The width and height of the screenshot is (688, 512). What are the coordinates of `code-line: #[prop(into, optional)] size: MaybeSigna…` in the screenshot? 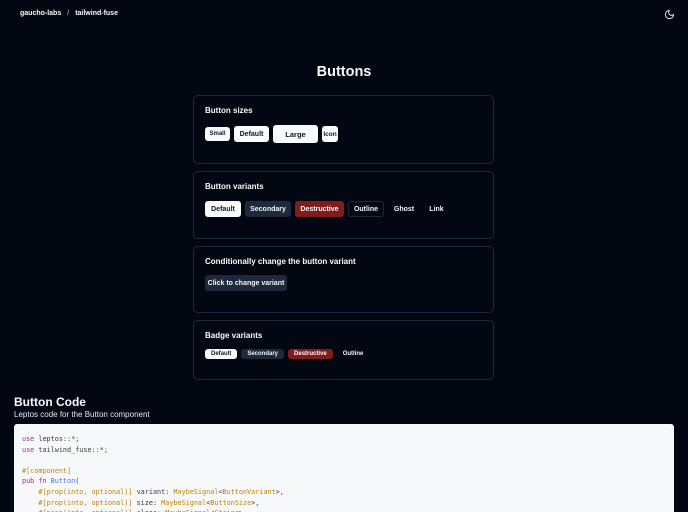 It's located at (344, 503).